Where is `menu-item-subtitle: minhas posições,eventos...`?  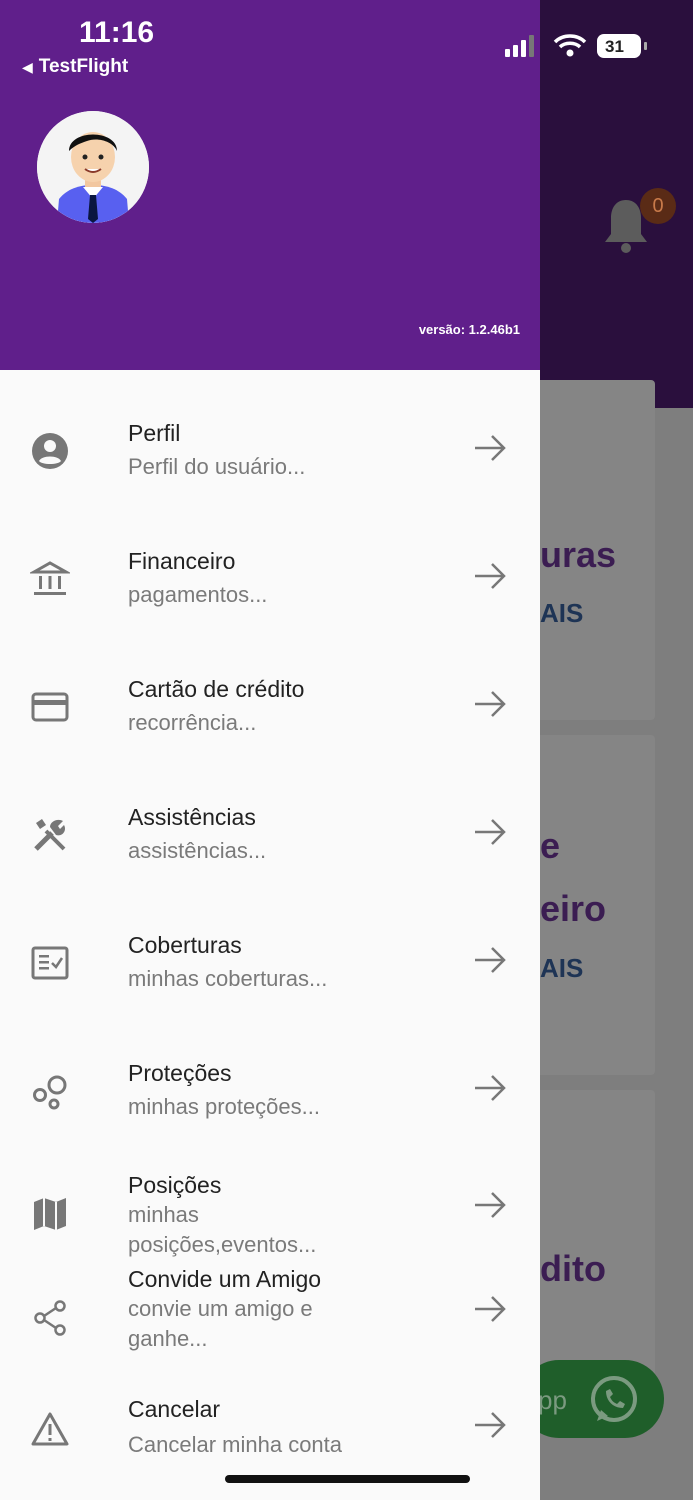 menu-item-subtitle: minhas posições,eventos... is located at coordinates (222, 1229).